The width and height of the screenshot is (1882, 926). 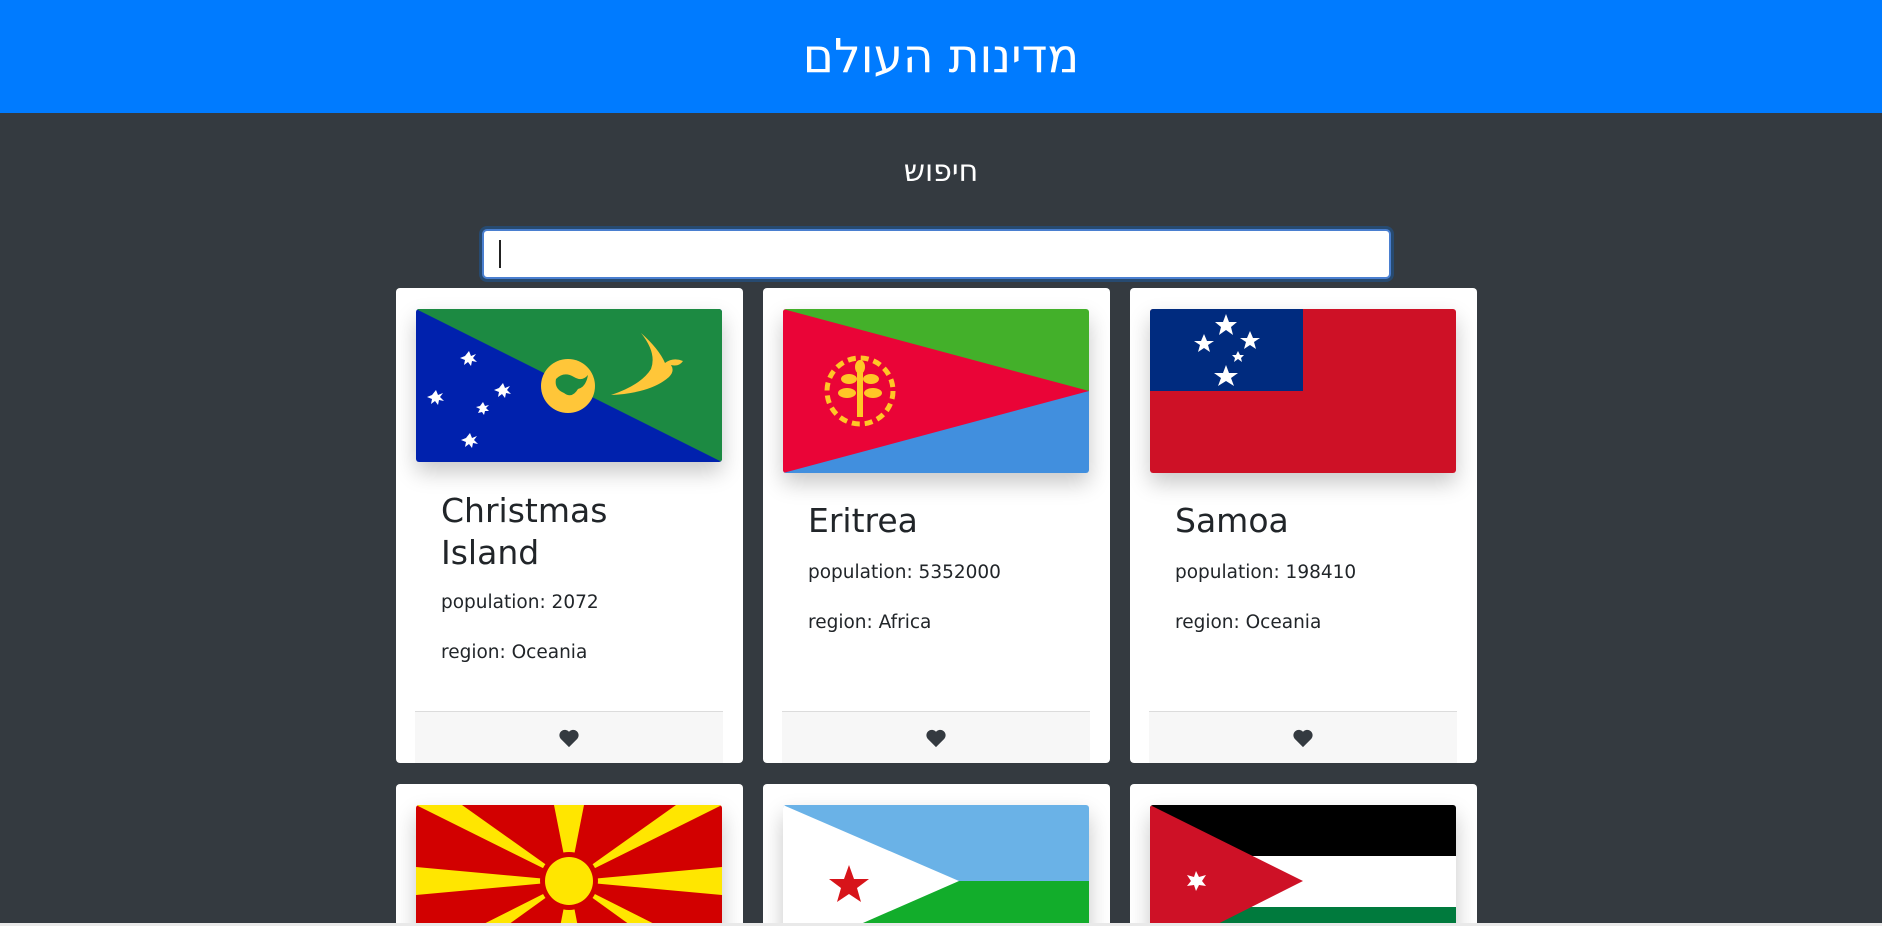 I want to click on djibouti-flag, so click(x=936, y=865).